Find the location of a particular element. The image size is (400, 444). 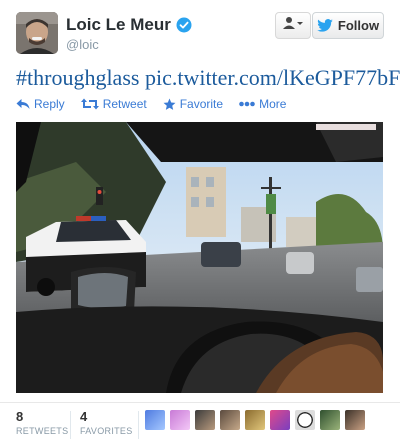

user-dropdown-button is located at coordinates (293, 25).